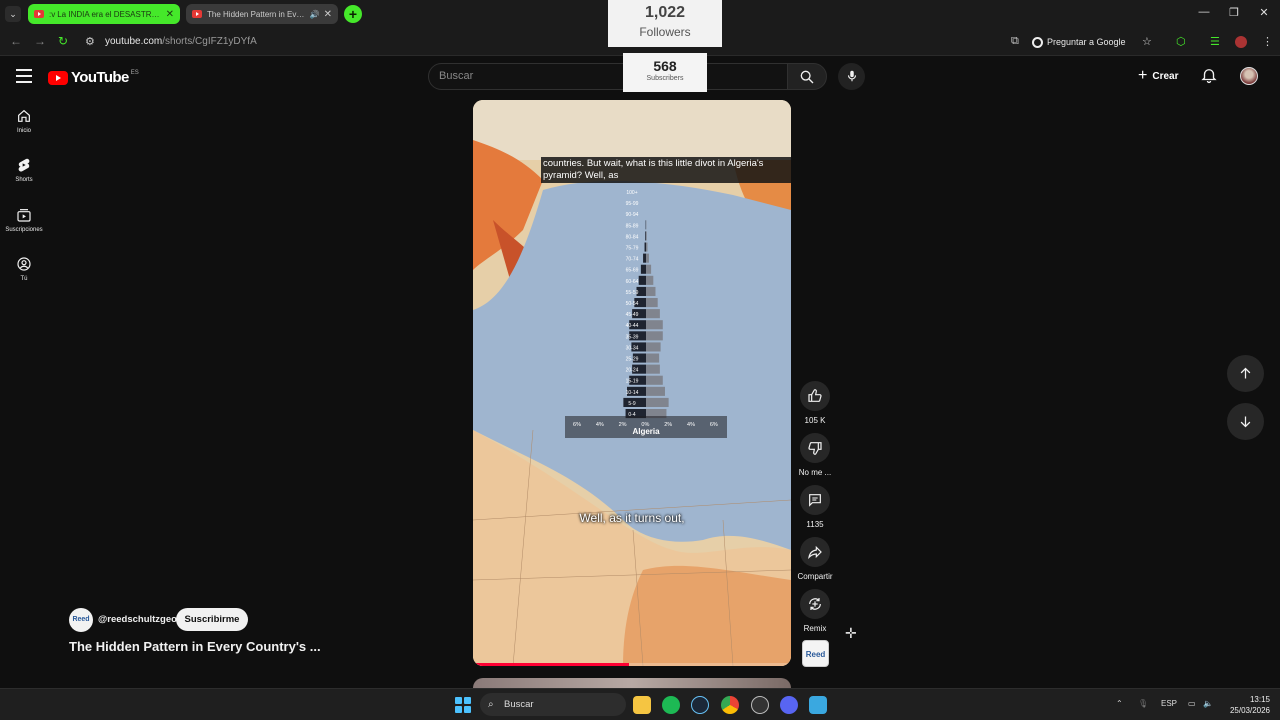  What do you see at coordinates (577, 425) in the screenshot?
I see `pyramid-axis-tick: 6%` at bounding box center [577, 425].